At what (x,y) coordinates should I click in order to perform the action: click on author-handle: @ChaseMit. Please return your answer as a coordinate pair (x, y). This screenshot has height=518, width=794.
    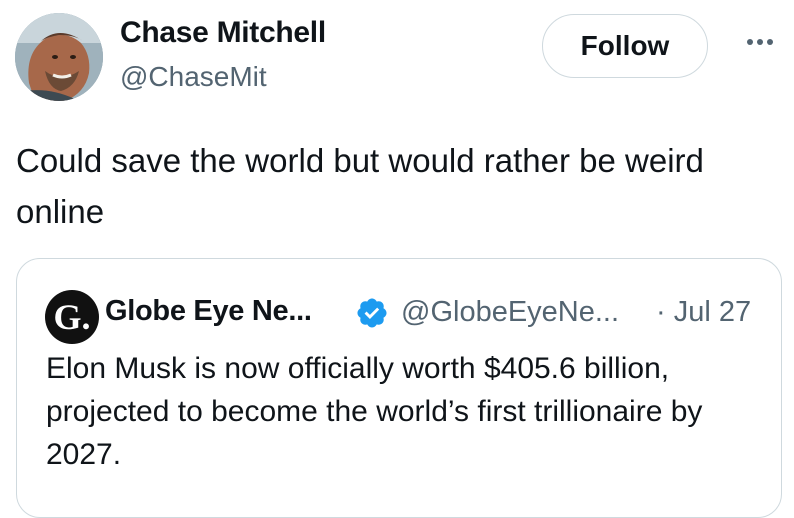
    Looking at the image, I should click on (193, 77).